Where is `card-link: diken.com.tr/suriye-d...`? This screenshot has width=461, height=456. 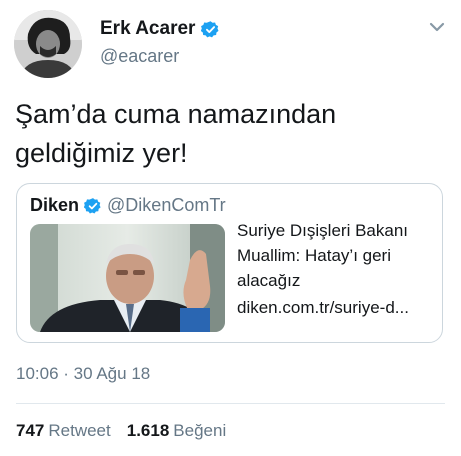 card-link: diken.com.tr/suriye-d... is located at coordinates (337, 307).